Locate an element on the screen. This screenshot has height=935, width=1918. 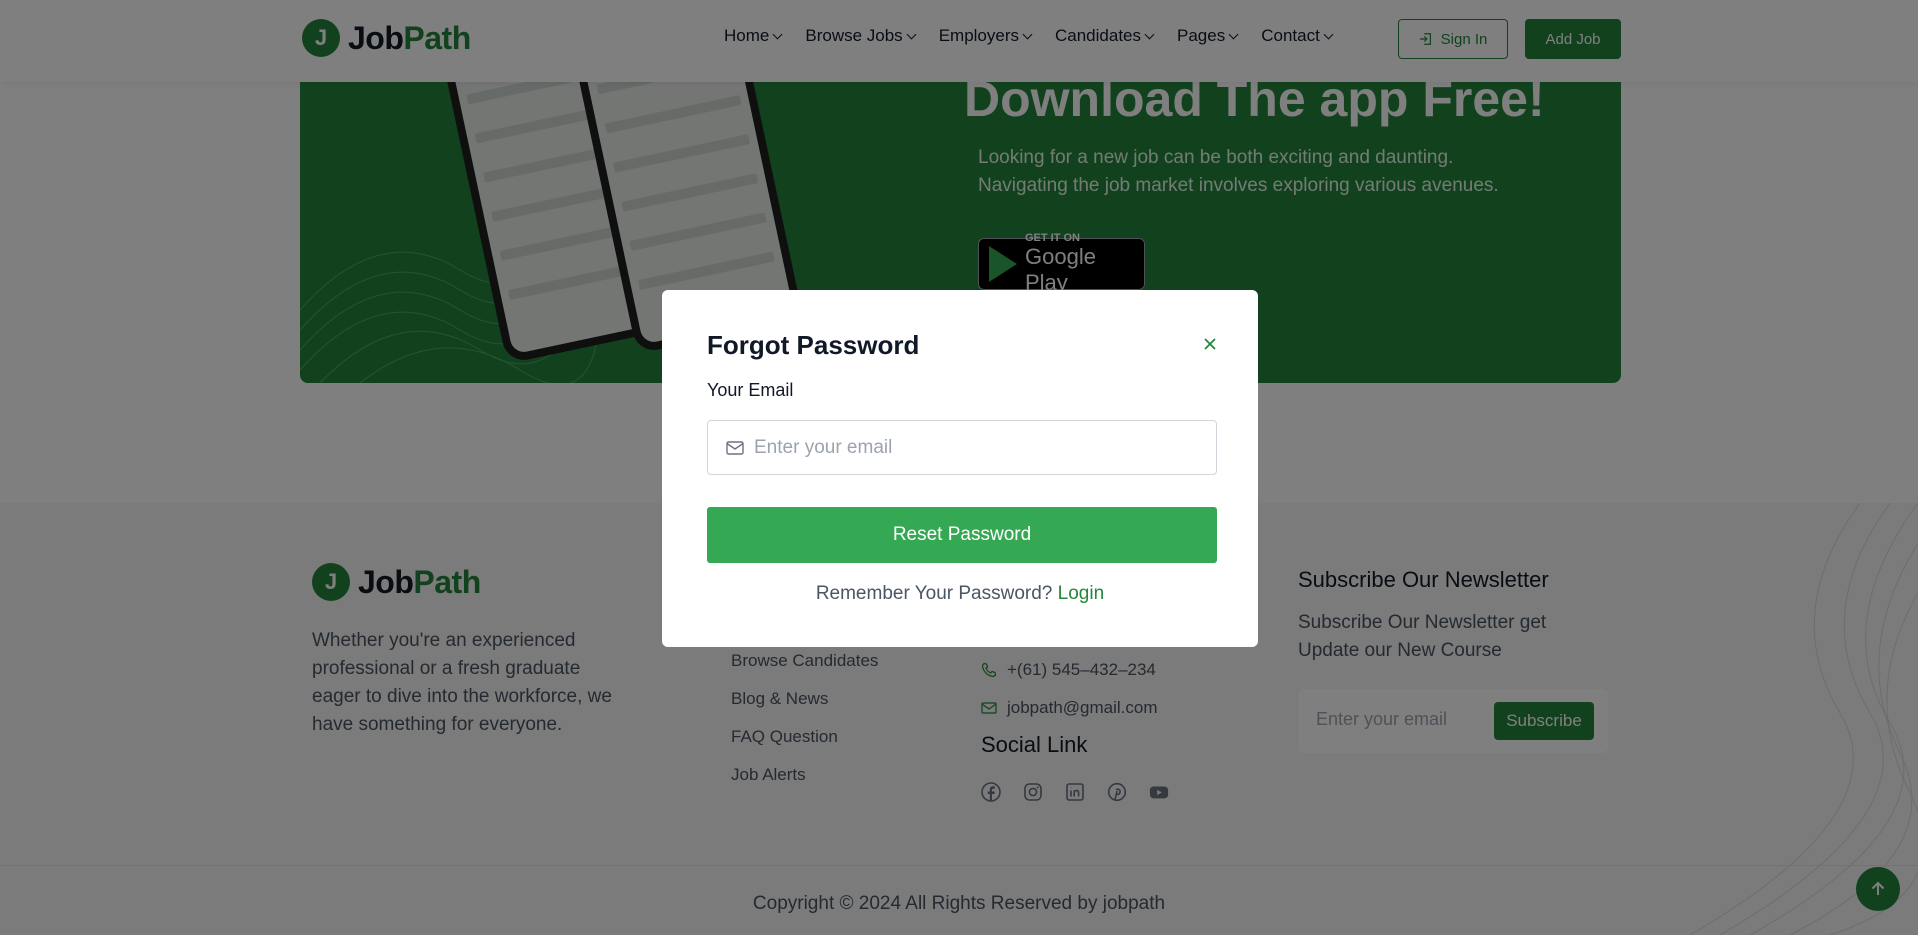
reset-password-button: Reset Password is located at coordinates (962, 535).